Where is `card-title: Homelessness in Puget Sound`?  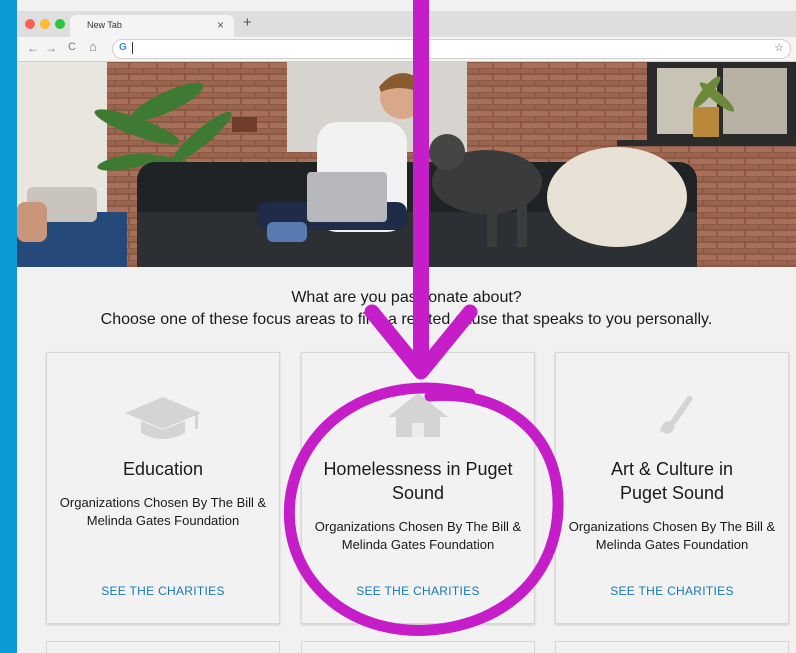 card-title: Homelessness in Puget Sound is located at coordinates (418, 481).